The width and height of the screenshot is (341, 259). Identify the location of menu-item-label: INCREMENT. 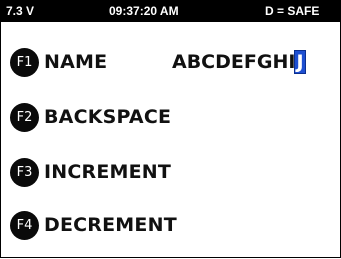
(108, 172).